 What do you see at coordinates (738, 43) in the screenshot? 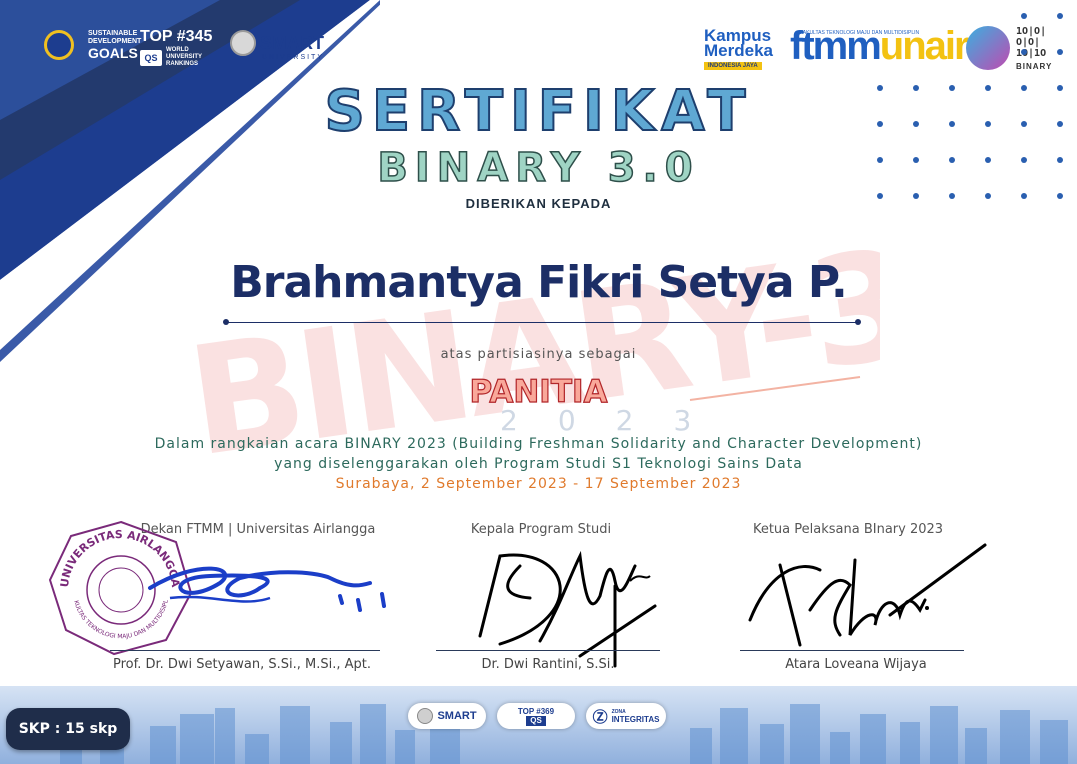
I see `kampus-merdeka-logo: Kampus Merdeka` at bounding box center [738, 43].